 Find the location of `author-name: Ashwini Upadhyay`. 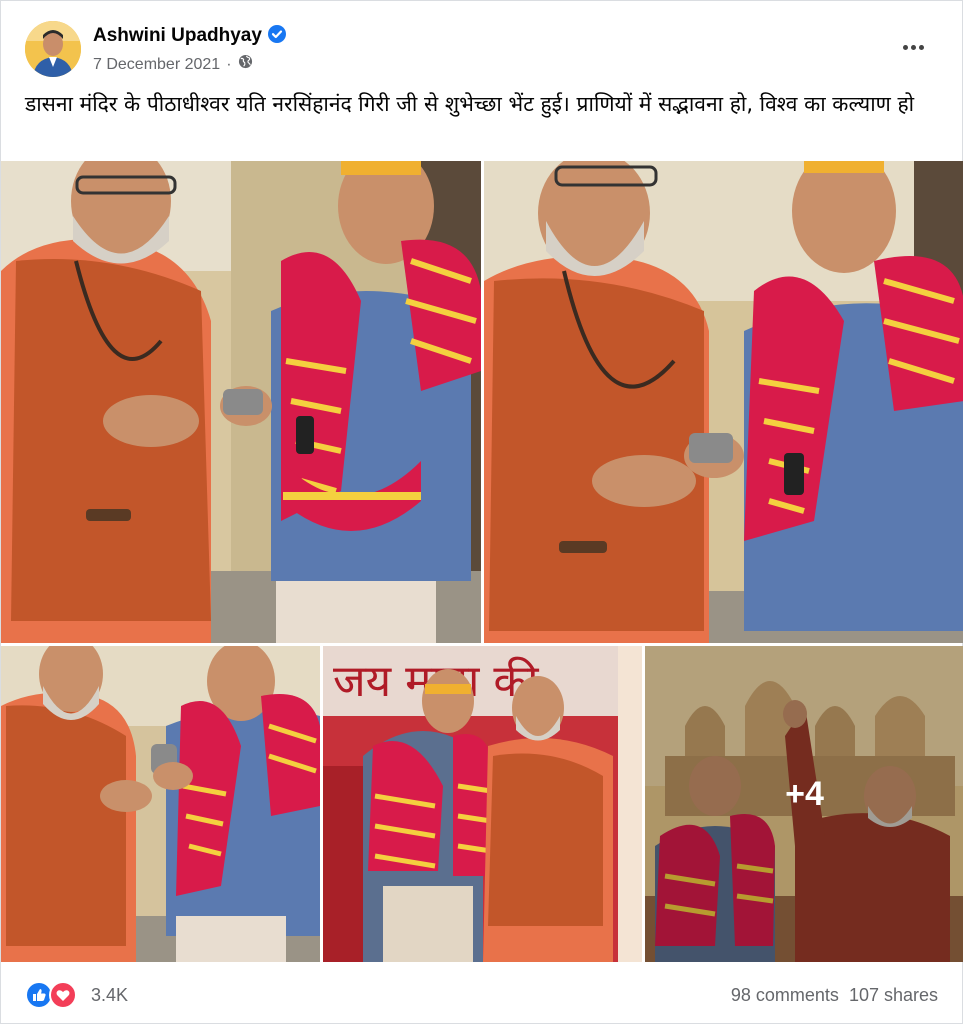

author-name: Ashwini Upadhyay is located at coordinates (177, 35).